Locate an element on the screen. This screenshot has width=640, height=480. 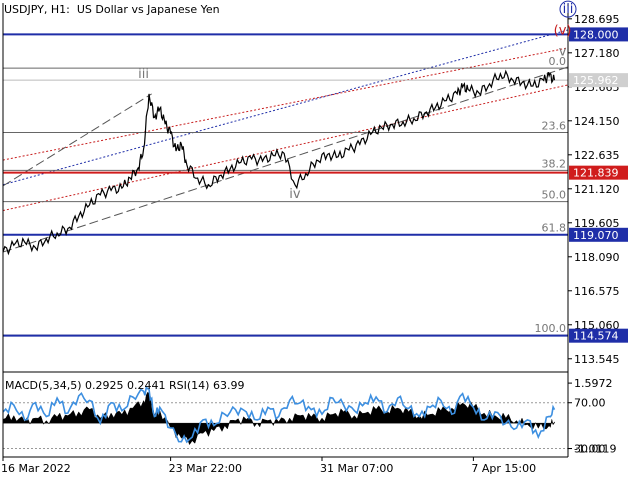
price-label-text: 114.574 is located at coordinates (596, 336).